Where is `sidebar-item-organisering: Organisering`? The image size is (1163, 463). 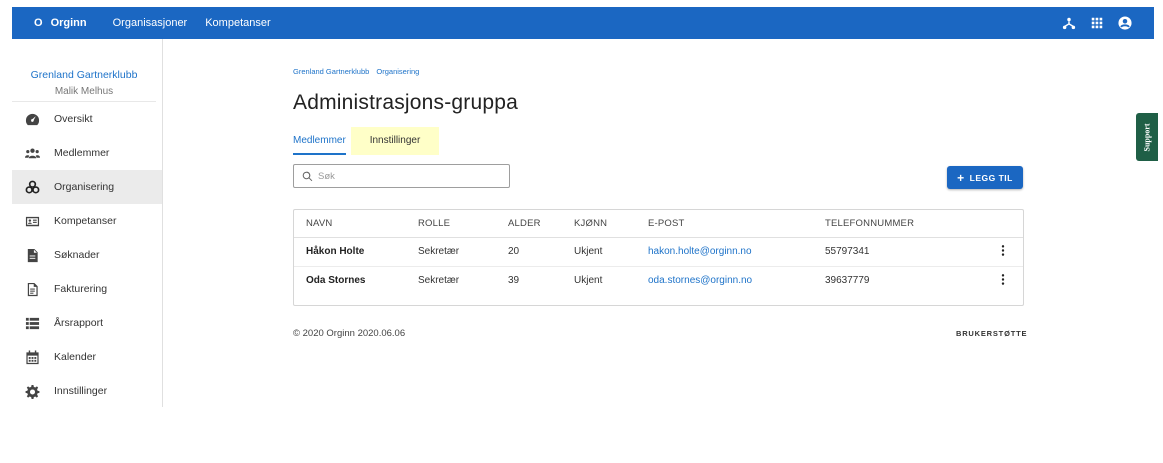
sidebar-item-organisering: Organisering is located at coordinates (87, 187).